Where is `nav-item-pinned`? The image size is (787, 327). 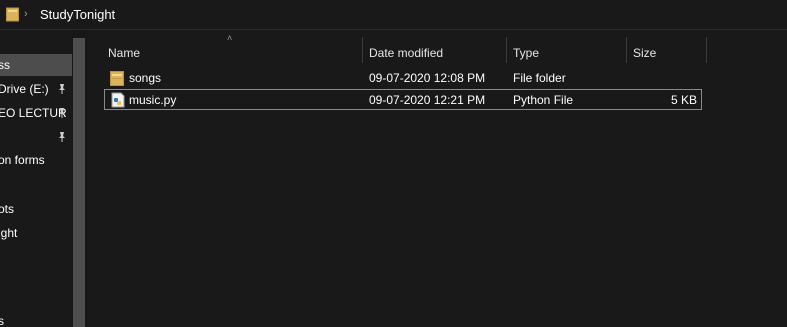 nav-item-pinned is located at coordinates (36, 137).